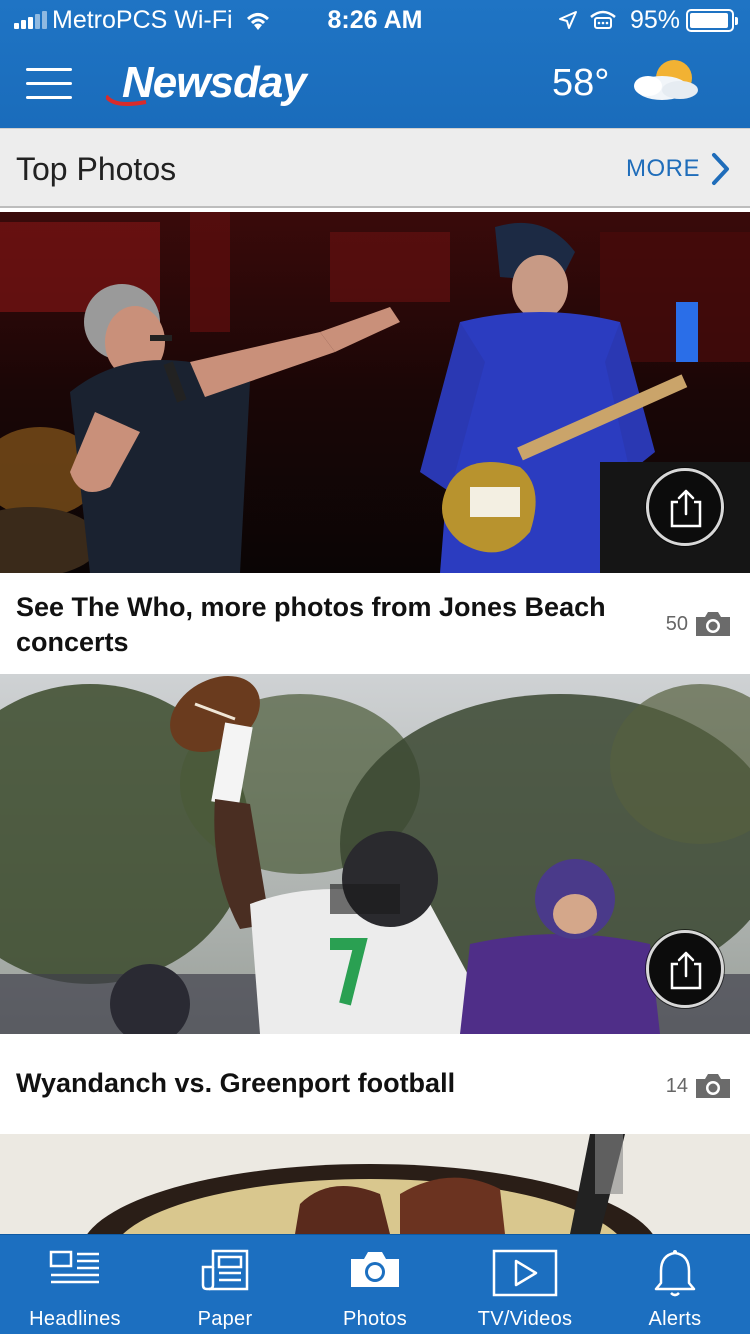  I want to click on photo-count: 14, so click(699, 1086).